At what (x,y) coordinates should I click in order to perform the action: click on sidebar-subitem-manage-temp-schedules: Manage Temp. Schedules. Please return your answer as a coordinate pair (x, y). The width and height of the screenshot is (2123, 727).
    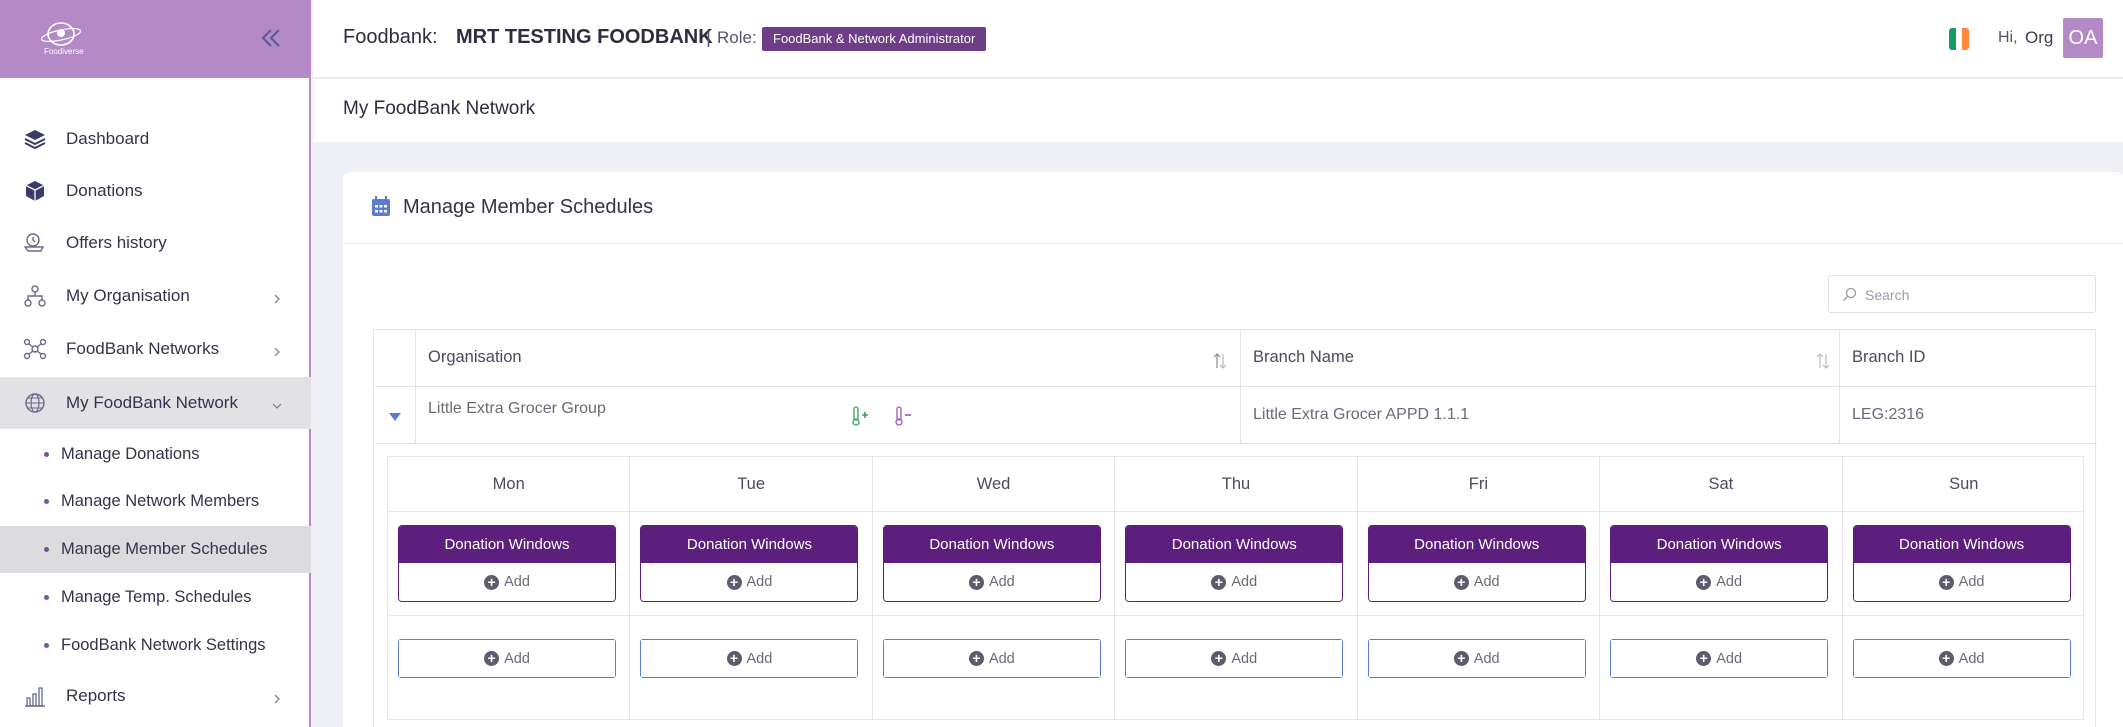
    Looking at the image, I should click on (155, 597).